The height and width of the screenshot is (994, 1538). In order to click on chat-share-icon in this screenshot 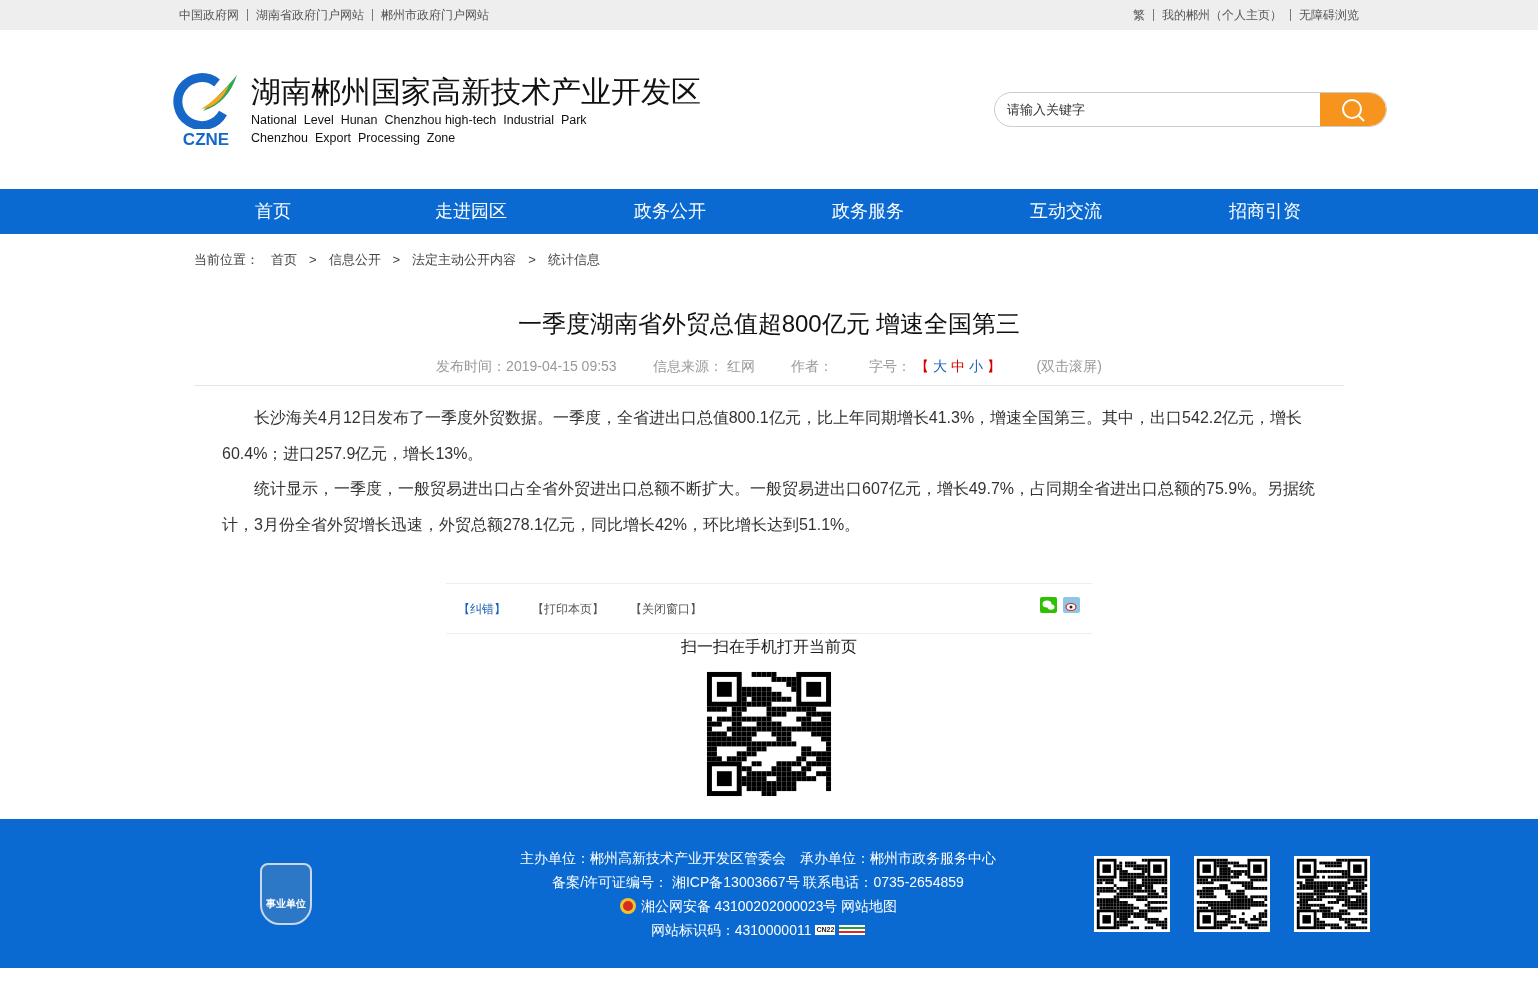, I will do `click(1048, 604)`.